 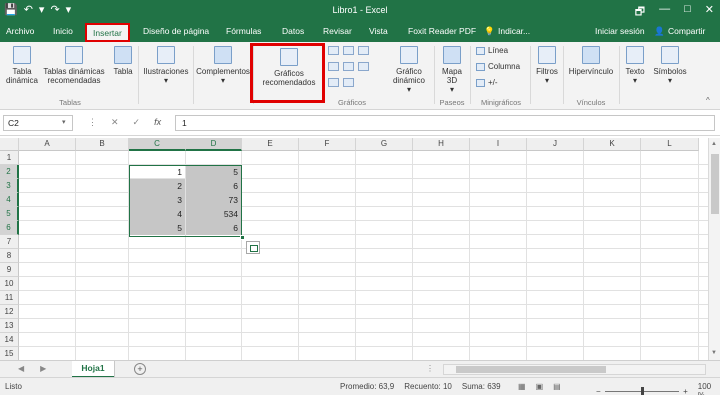 What do you see at coordinates (9, 158) in the screenshot?
I see `row-header-1: 1` at bounding box center [9, 158].